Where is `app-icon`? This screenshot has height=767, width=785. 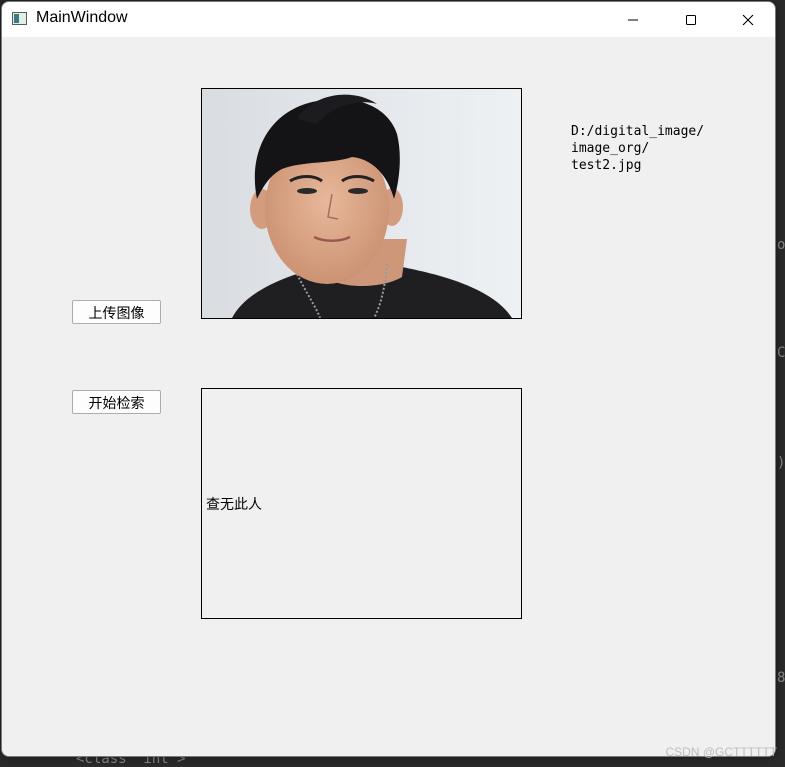
app-icon is located at coordinates (19, 18).